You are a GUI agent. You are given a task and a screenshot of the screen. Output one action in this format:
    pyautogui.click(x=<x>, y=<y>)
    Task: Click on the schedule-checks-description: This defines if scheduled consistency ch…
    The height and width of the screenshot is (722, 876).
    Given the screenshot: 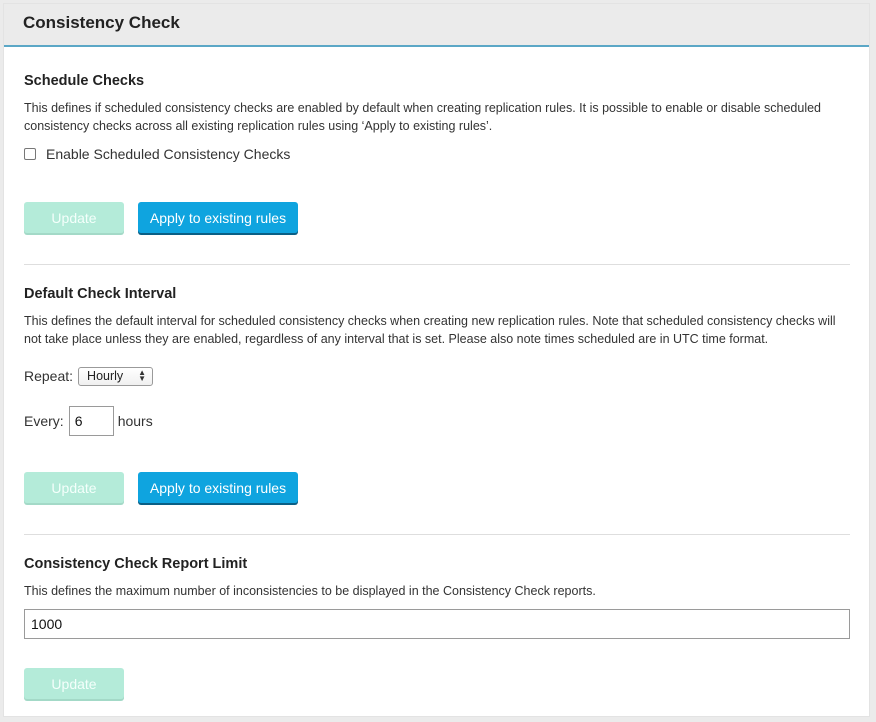 What is the action you would take?
    pyautogui.click(x=422, y=117)
    